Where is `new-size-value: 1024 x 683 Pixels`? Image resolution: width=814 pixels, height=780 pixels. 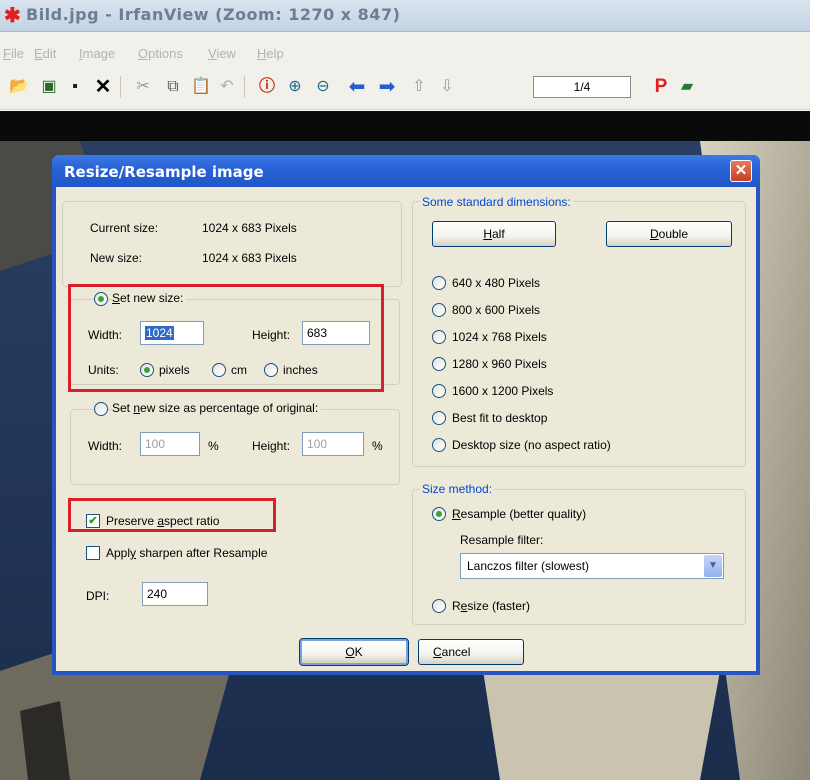
new-size-value: 1024 x 683 Pixels is located at coordinates (249, 258).